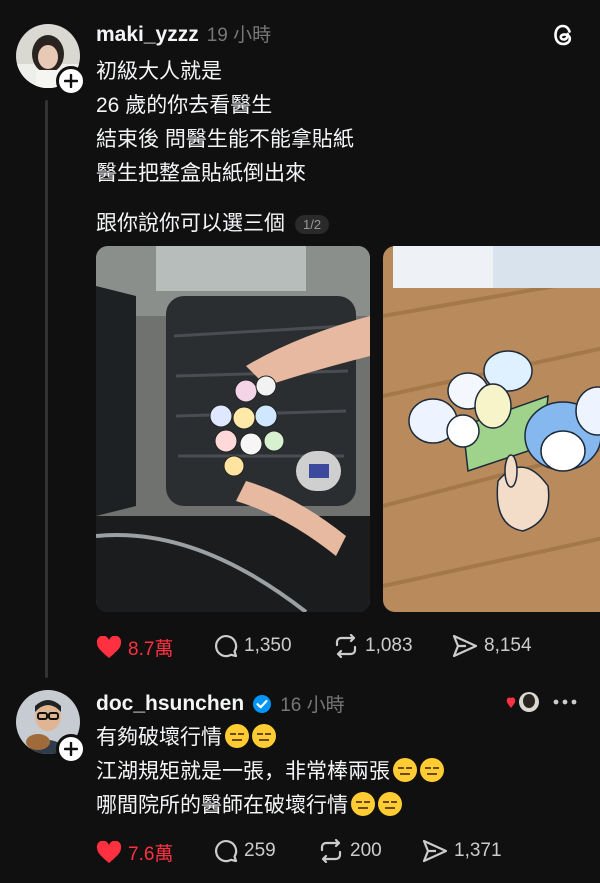 The width and height of the screenshot is (600, 883). What do you see at coordinates (565, 704) in the screenshot?
I see `more-dots-icon` at bounding box center [565, 704].